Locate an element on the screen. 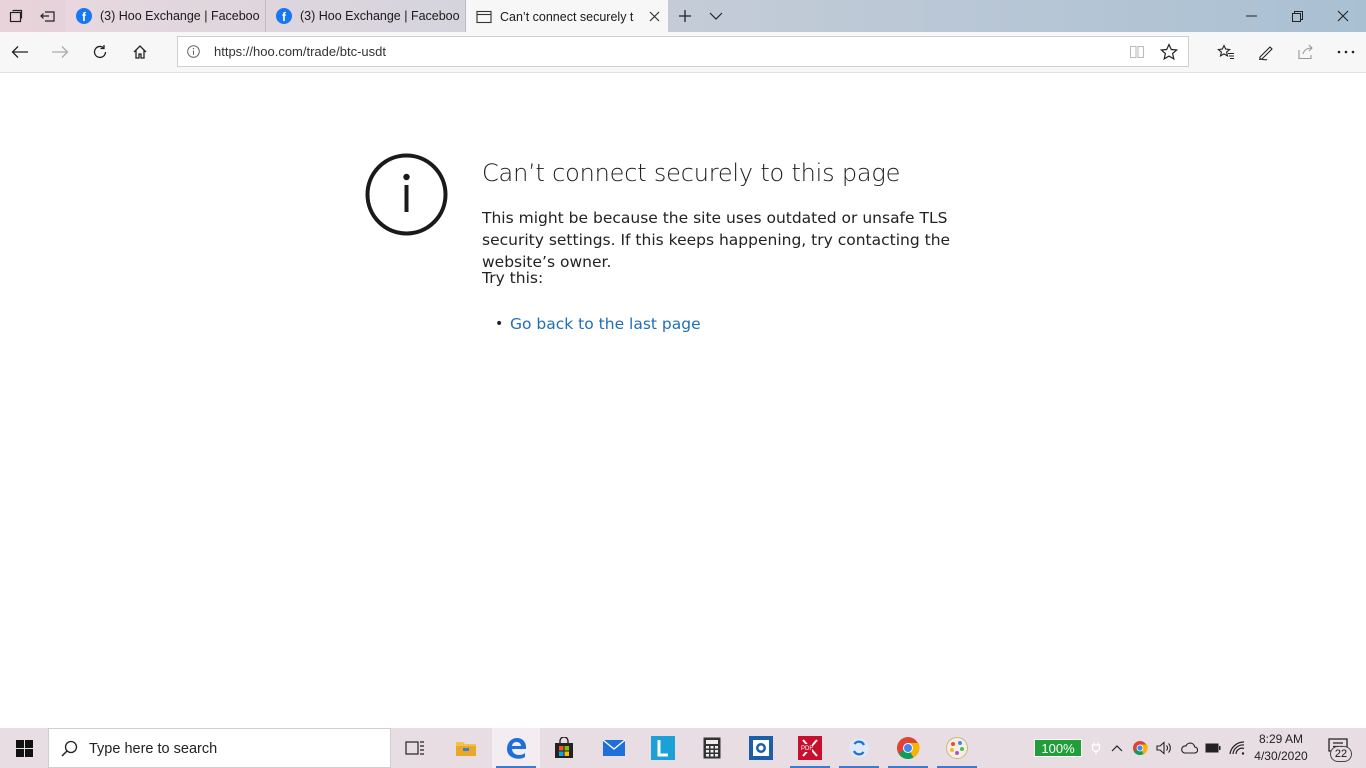  back-arrow-icon is located at coordinates (20, 52).